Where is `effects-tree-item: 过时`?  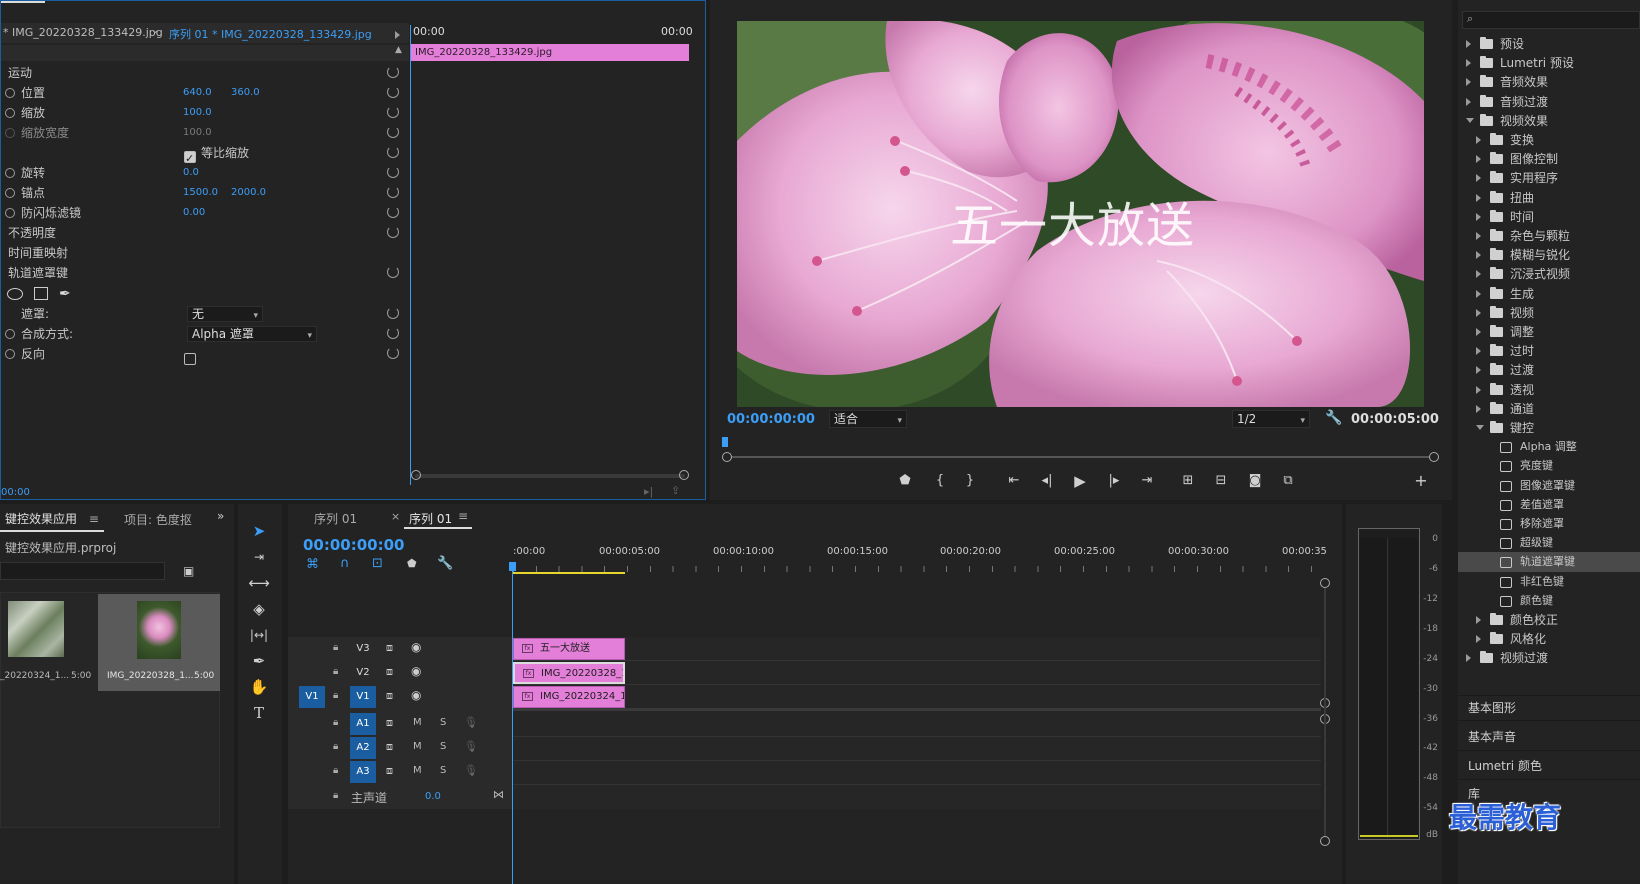 effects-tree-item: 过时 is located at coordinates (1549, 351).